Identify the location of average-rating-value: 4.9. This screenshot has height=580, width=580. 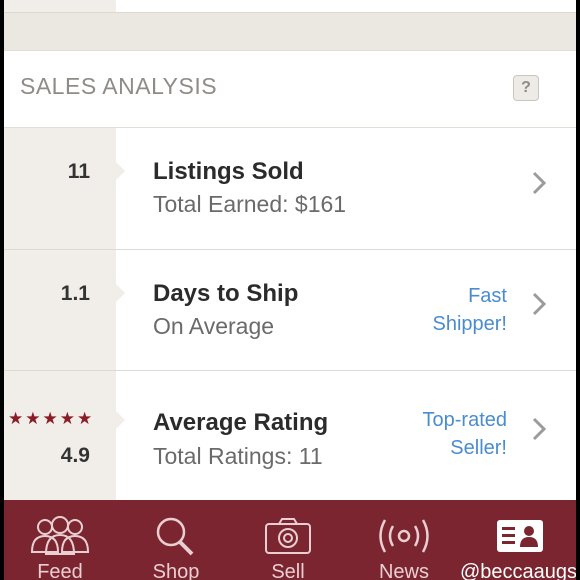
(75, 455).